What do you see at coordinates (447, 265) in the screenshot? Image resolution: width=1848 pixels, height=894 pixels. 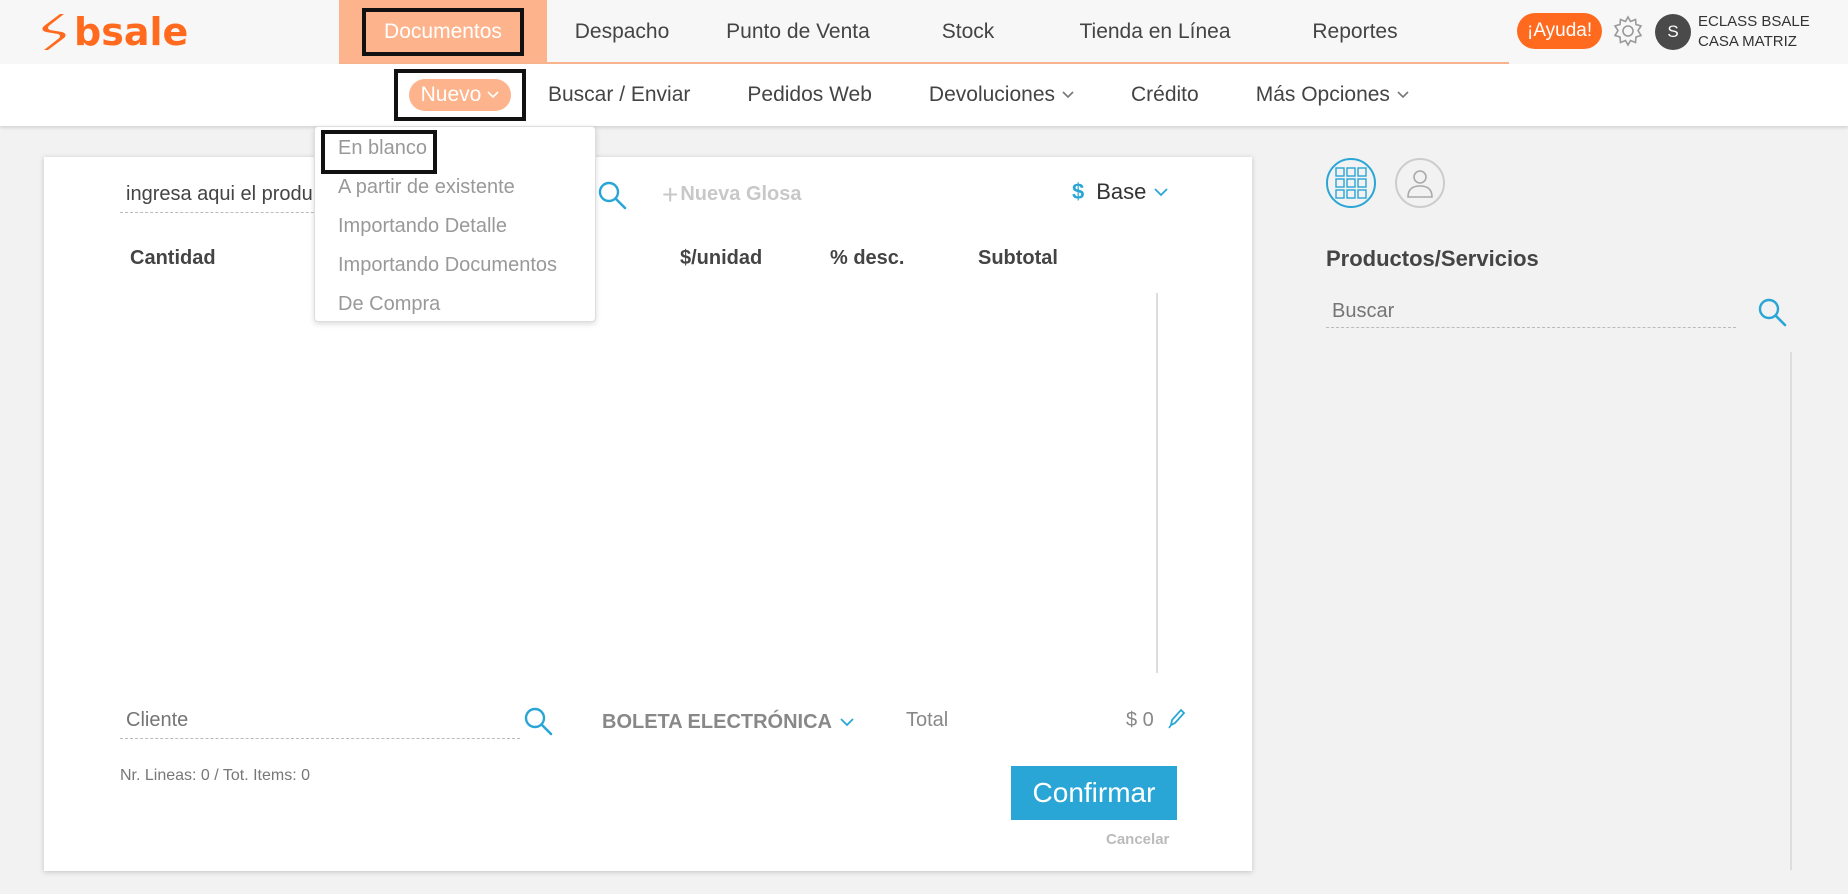 I see `menu-item-importando-documentos: Importando Documentos` at bounding box center [447, 265].